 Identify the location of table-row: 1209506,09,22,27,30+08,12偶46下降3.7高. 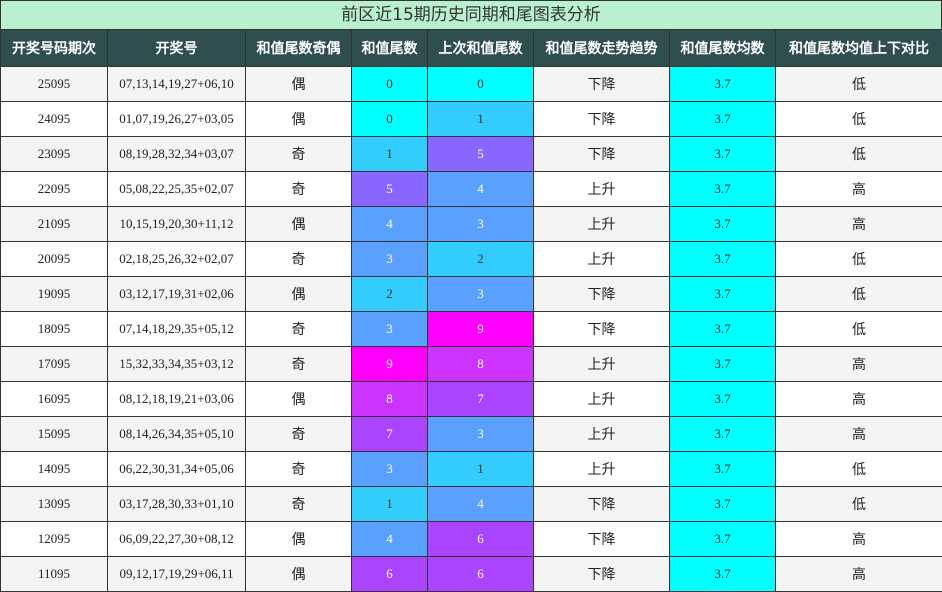
(471, 539).